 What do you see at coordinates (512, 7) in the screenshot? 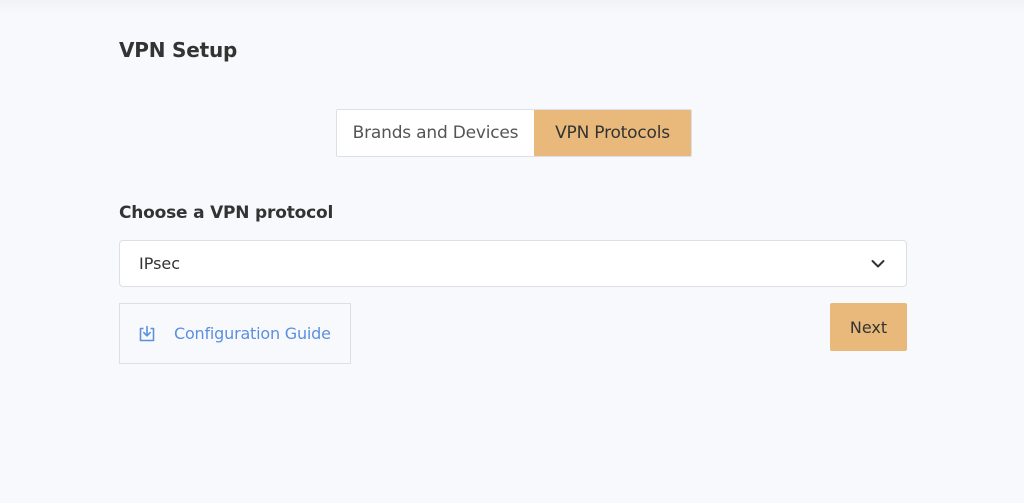
I see `top-shadow` at bounding box center [512, 7].